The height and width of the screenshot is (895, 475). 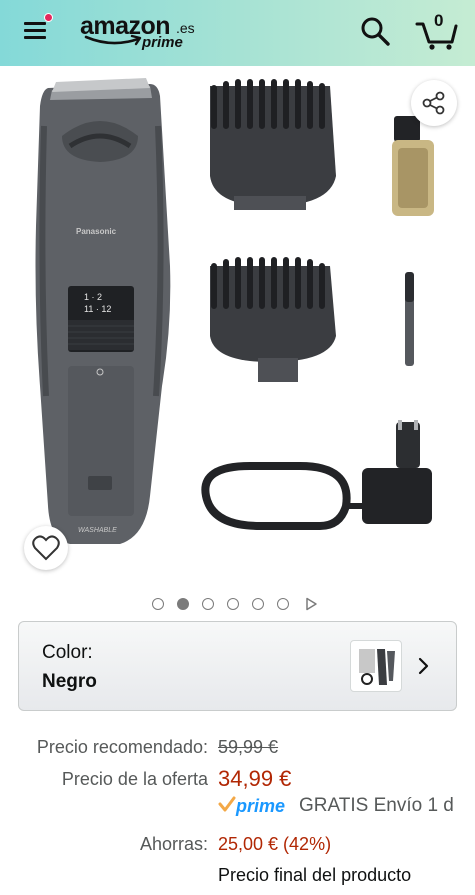 I want to click on dial-label-2: 11 · 12, so click(x=97, y=309).